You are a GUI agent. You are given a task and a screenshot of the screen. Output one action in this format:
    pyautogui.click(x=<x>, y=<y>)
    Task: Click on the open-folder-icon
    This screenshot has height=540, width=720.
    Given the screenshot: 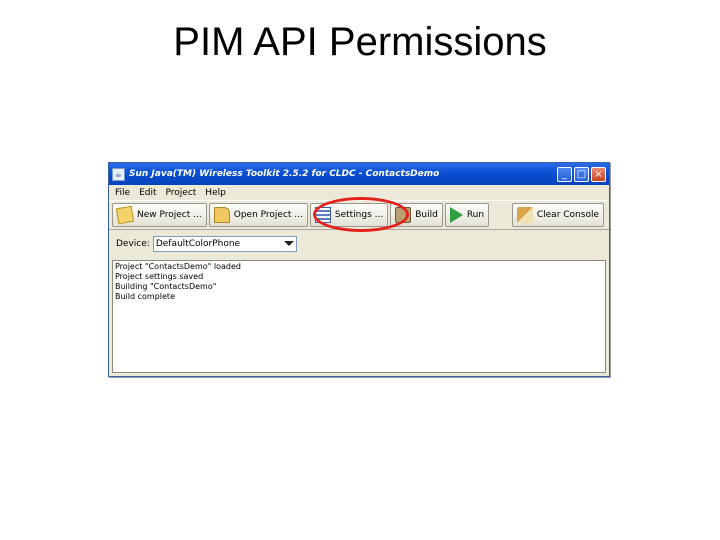 What is the action you would take?
    pyautogui.click(x=221, y=215)
    